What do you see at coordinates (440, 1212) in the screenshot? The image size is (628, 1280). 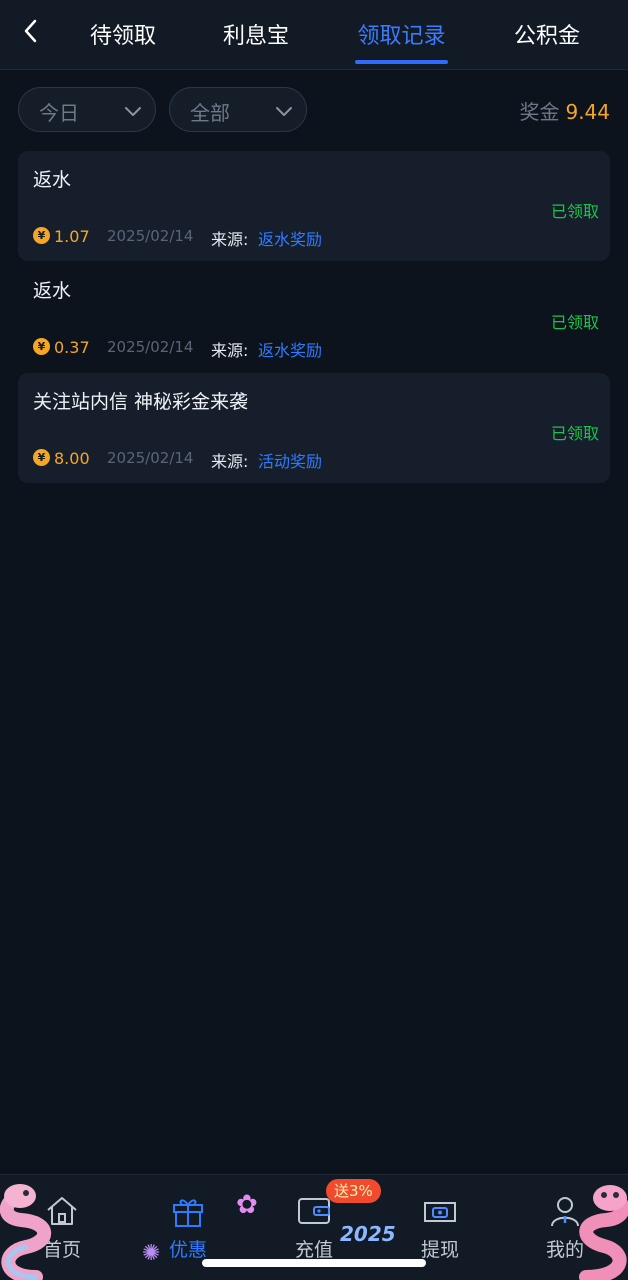 I see `withdraw-icon` at bounding box center [440, 1212].